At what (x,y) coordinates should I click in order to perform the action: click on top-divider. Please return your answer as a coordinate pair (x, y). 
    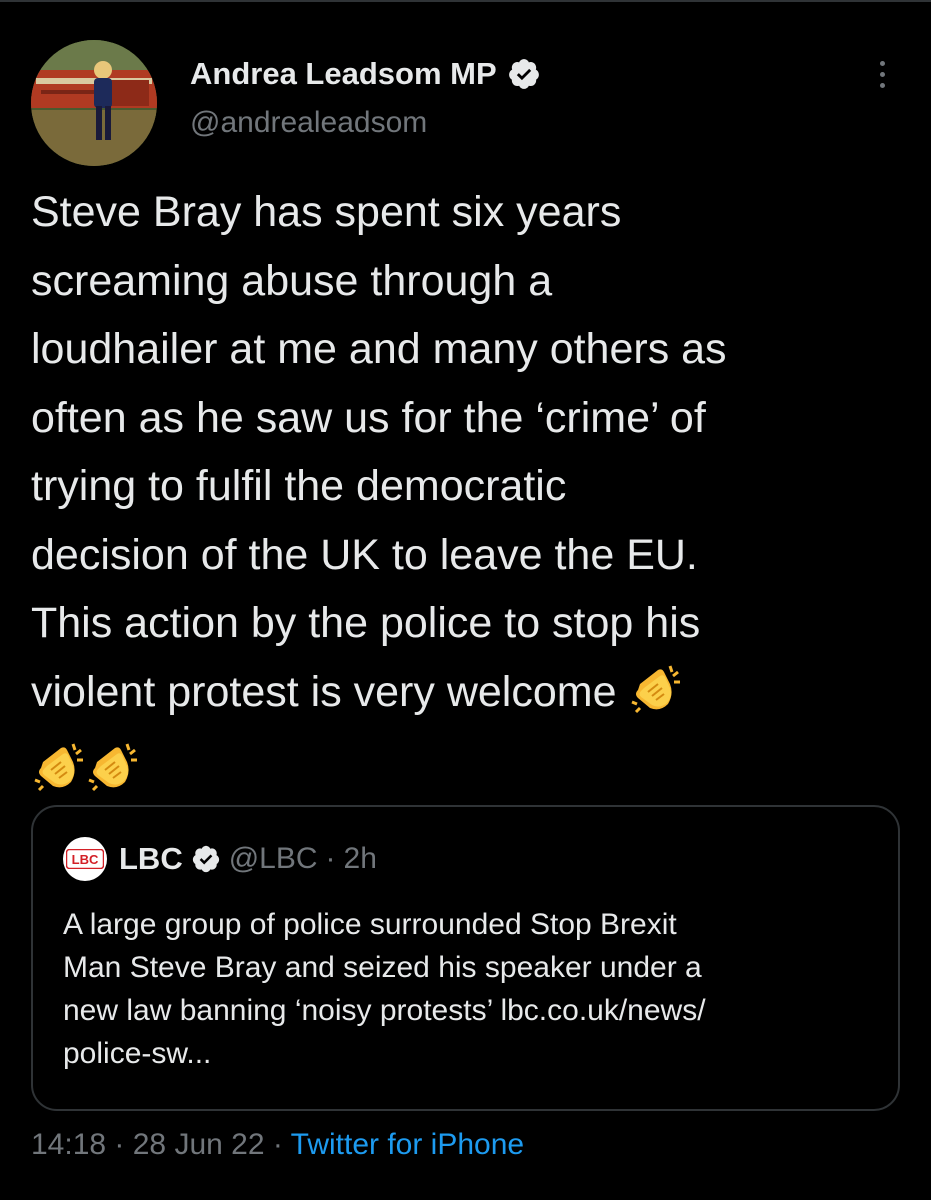
    Looking at the image, I should click on (465, 1).